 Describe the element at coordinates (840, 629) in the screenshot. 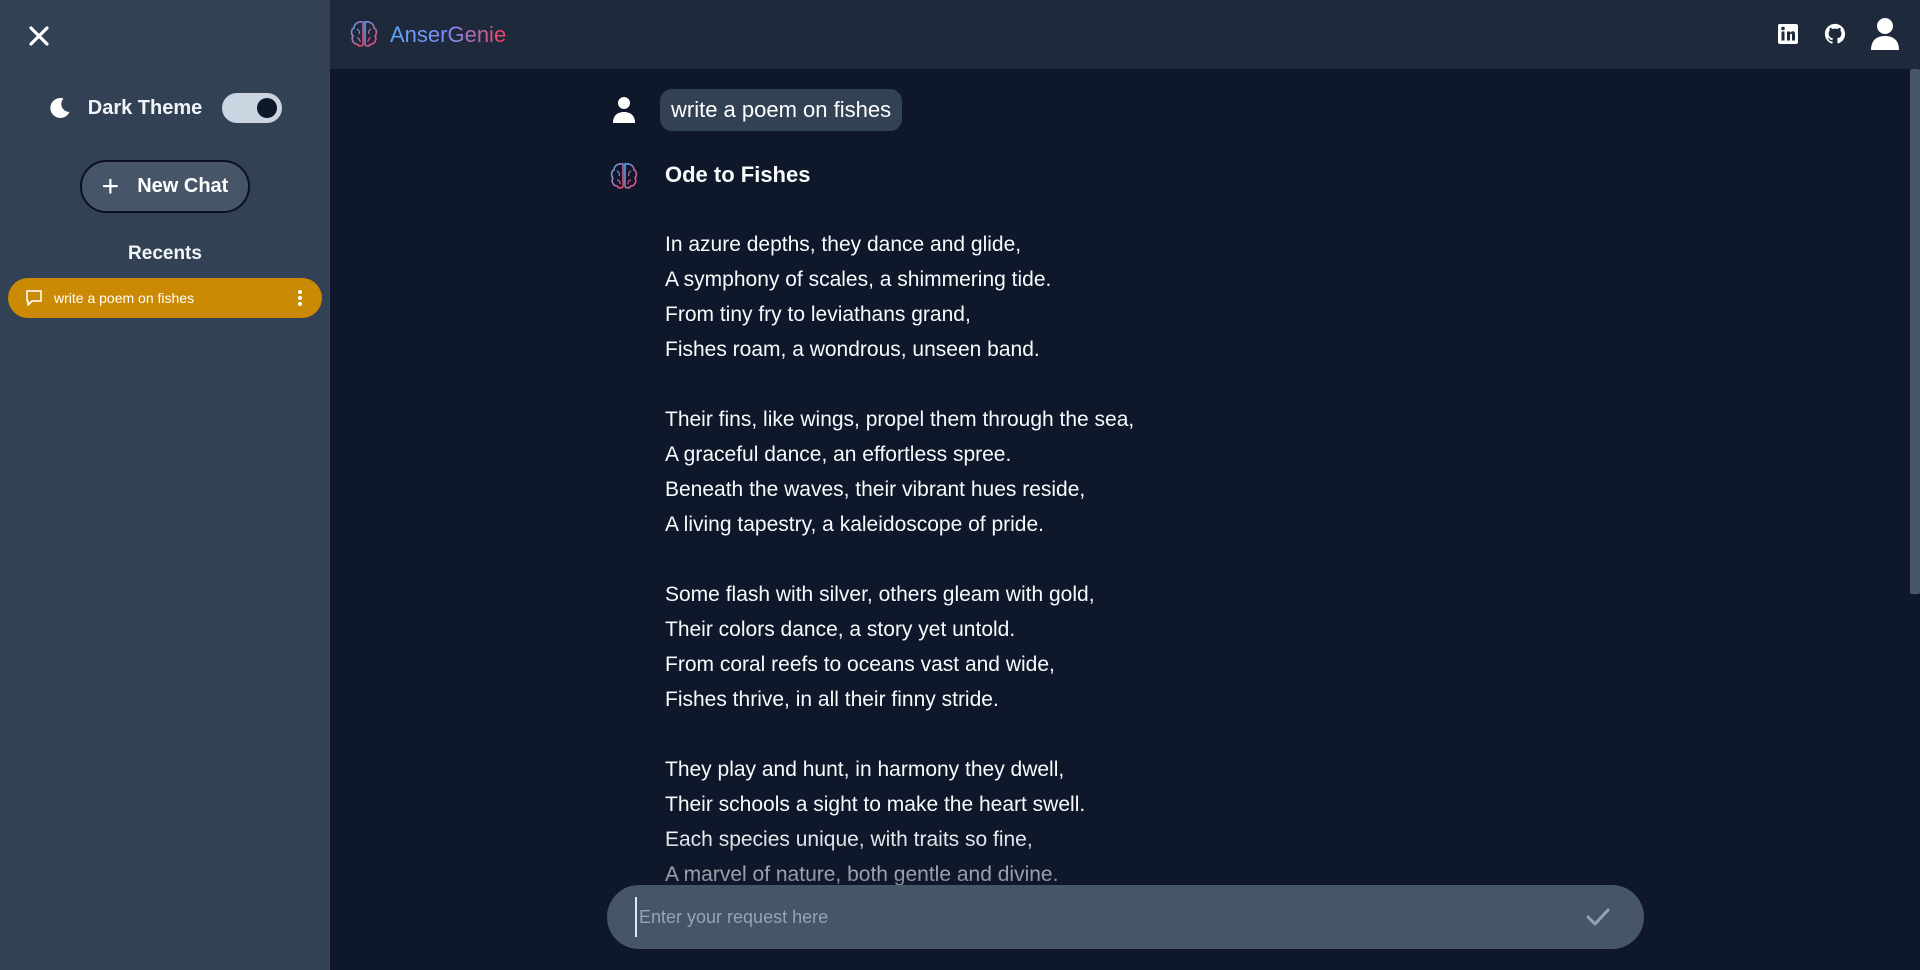

I see `poem-line: Their colors dance, a story yet untold.` at that location.